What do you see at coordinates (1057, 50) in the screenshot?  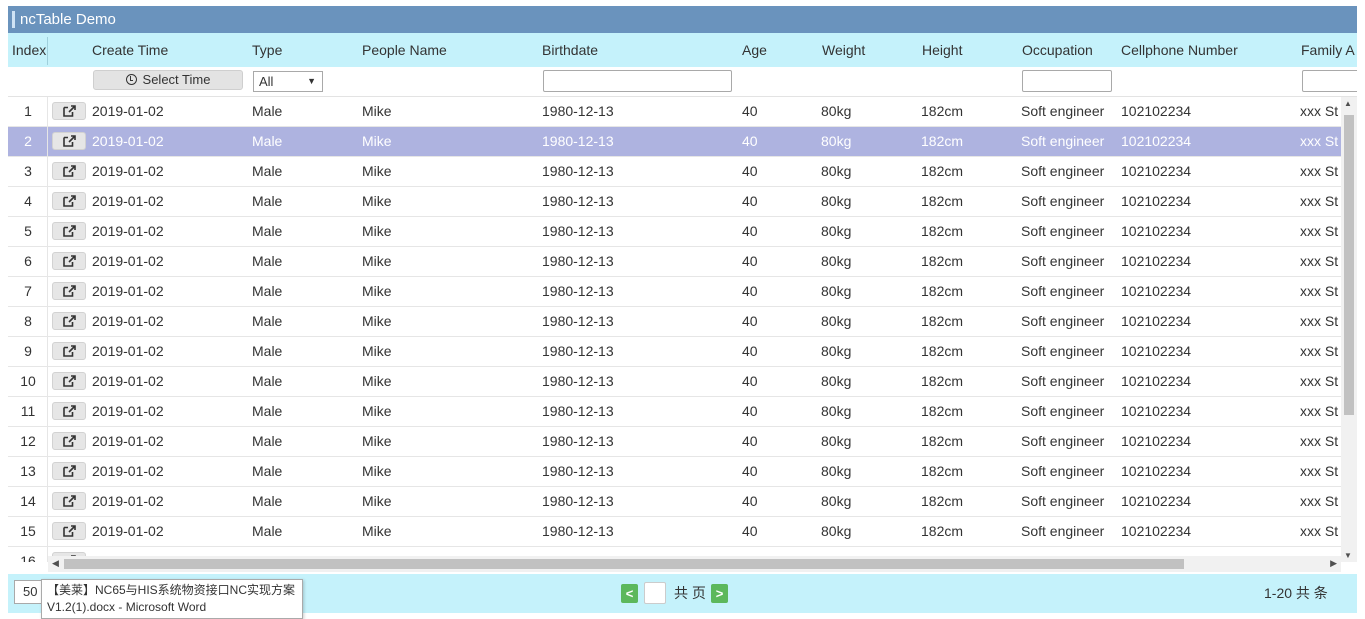 I see `column-header-occupation: Occupation` at bounding box center [1057, 50].